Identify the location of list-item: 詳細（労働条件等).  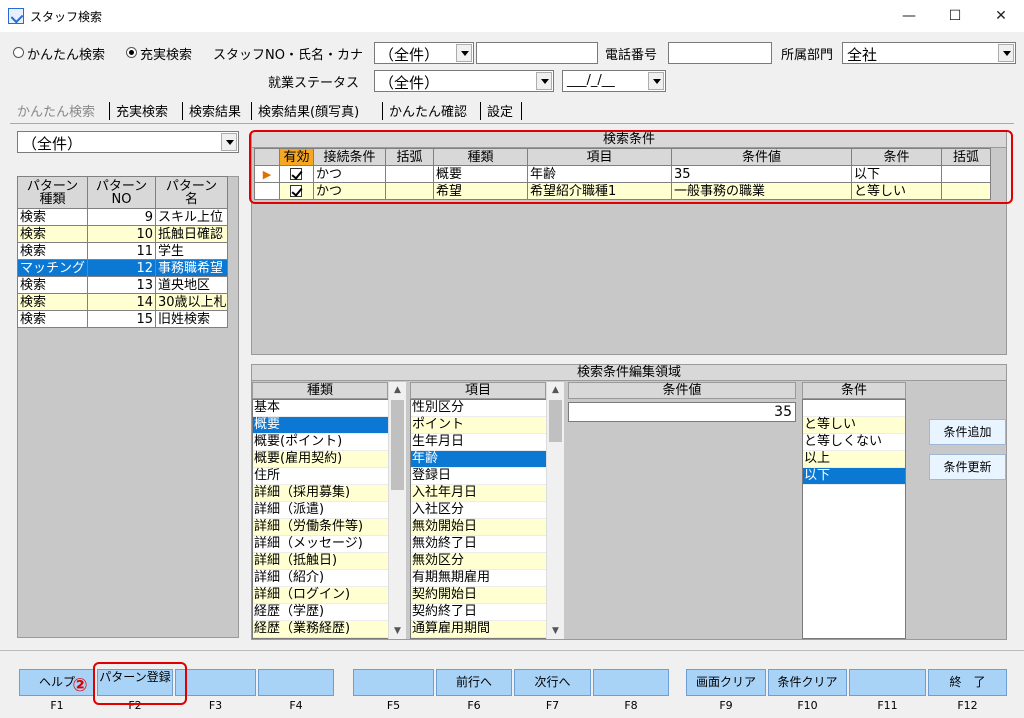
(329, 527).